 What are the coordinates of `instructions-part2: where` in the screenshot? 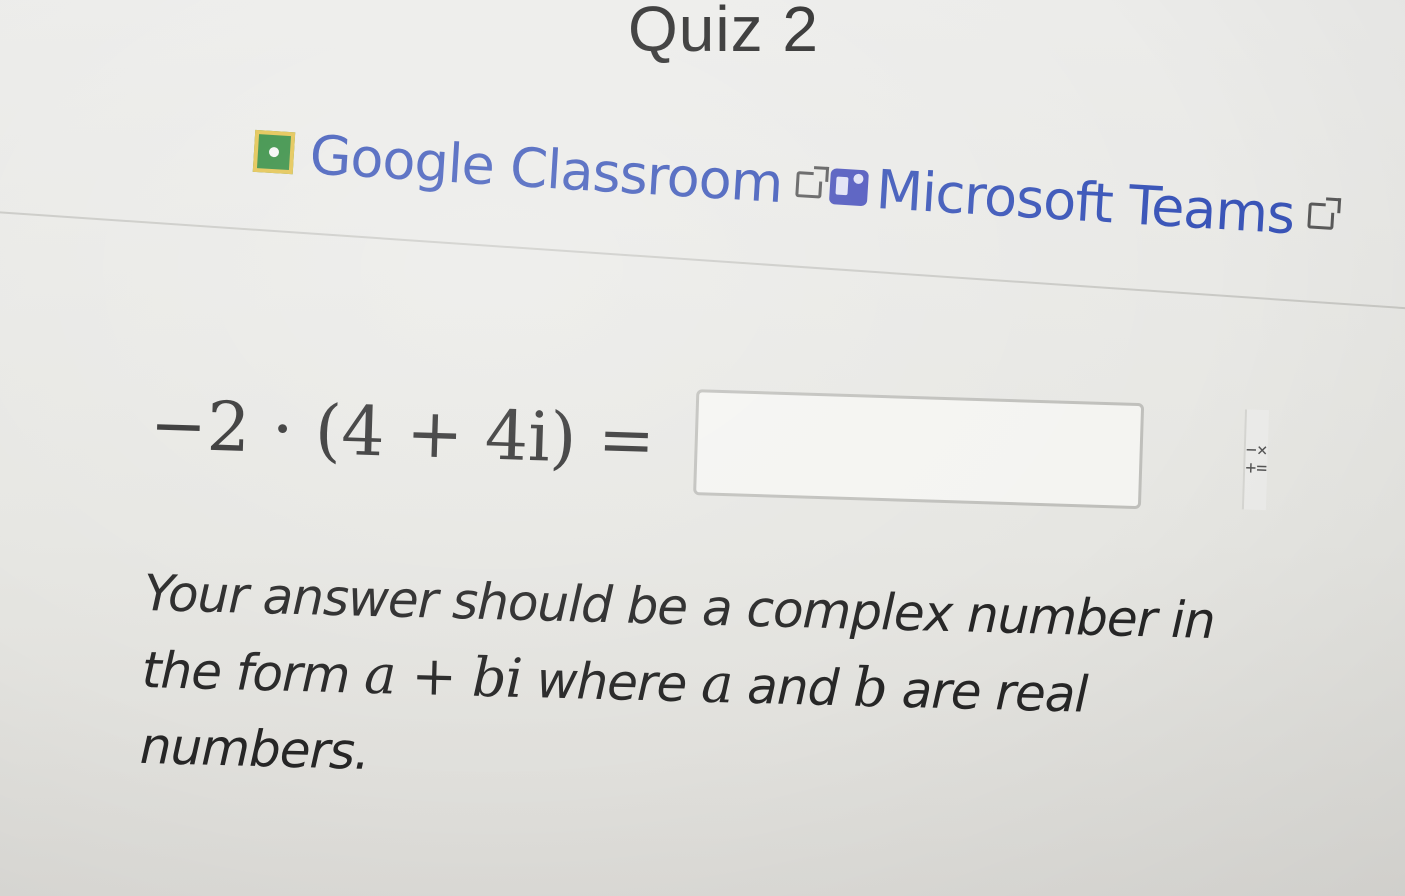 It's located at (611, 682).